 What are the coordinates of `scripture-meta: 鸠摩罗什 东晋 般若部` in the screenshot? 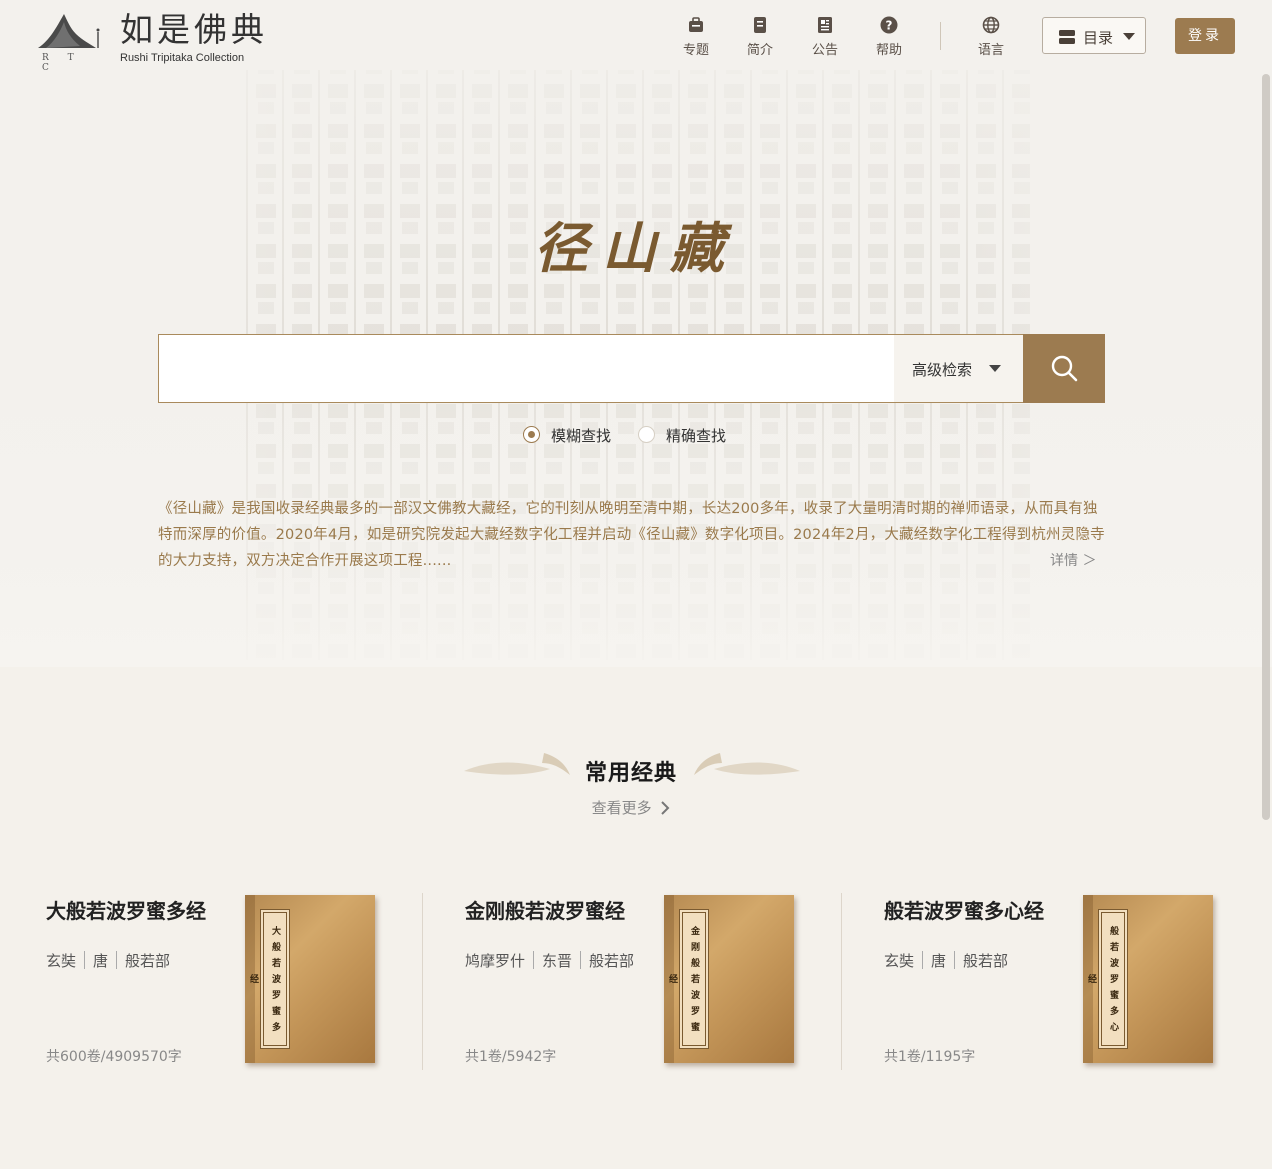 It's located at (551, 961).